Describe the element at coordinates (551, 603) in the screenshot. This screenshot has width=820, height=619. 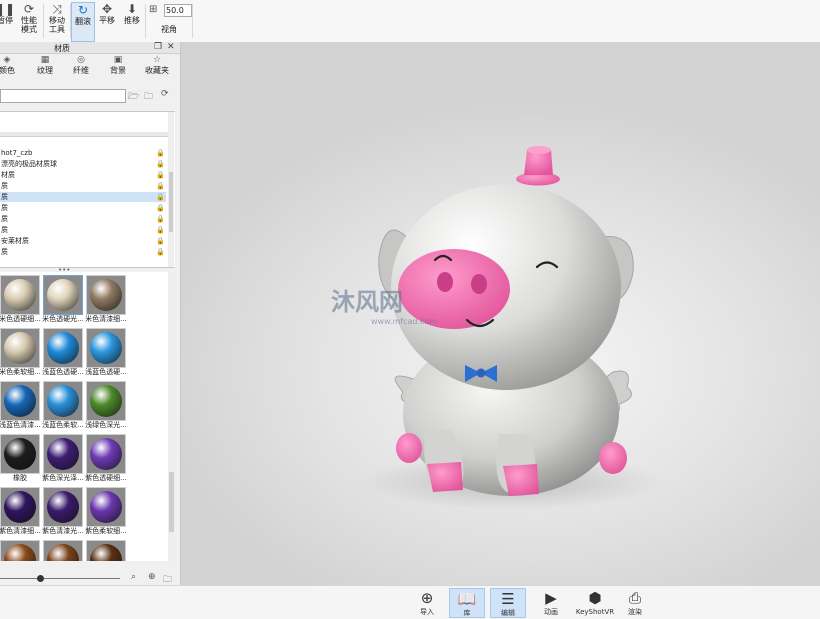
I see `animation-button: ▶ 动画` at that location.